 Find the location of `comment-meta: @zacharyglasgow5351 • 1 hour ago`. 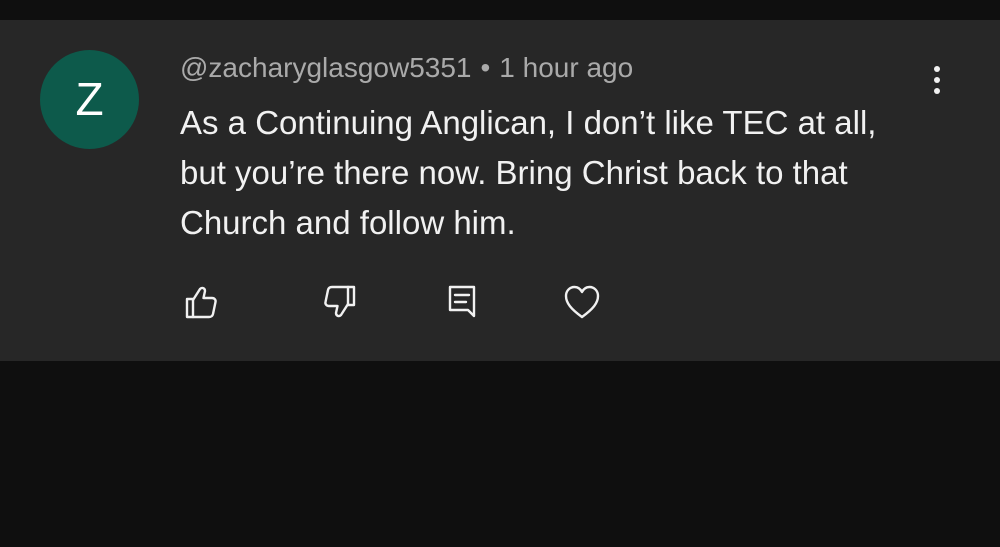

comment-meta: @zacharyglasgow5351 • 1 hour ago is located at coordinates (406, 68).